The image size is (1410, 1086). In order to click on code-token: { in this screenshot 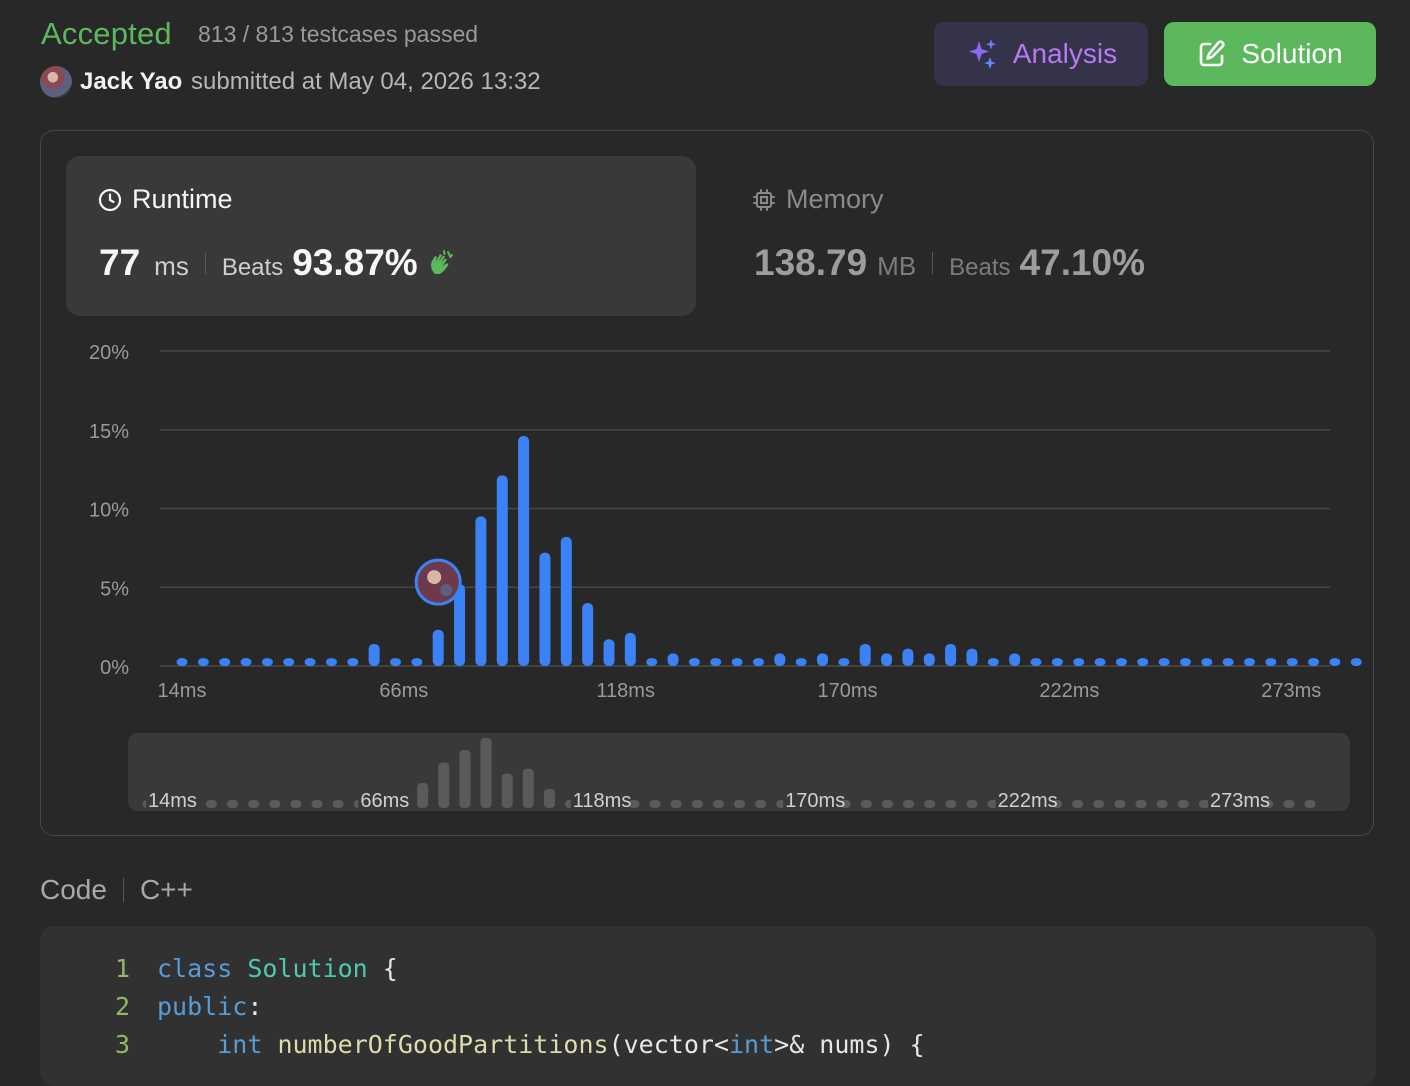, I will do `click(382, 968)`.